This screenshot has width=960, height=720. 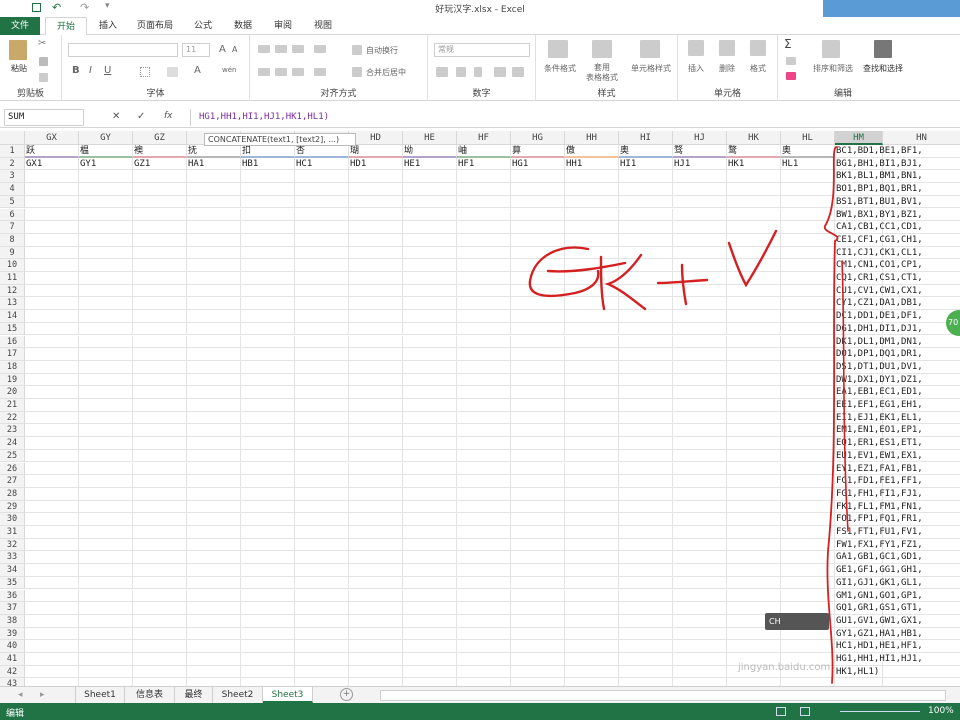 I want to click on binoculars-icon, so click(x=883, y=49).